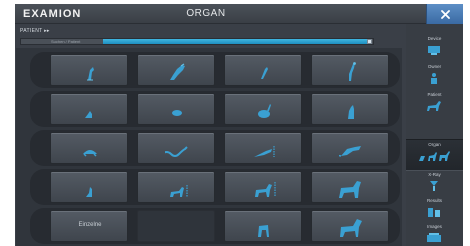  I want to click on tile-medium-dog, so click(263, 187).